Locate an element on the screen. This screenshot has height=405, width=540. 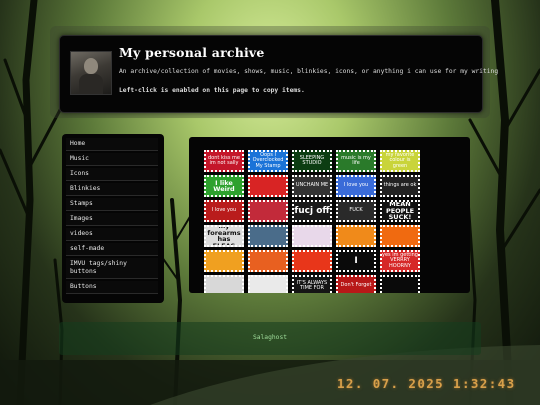
footer: Salaghost is located at coordinates (270, 338).